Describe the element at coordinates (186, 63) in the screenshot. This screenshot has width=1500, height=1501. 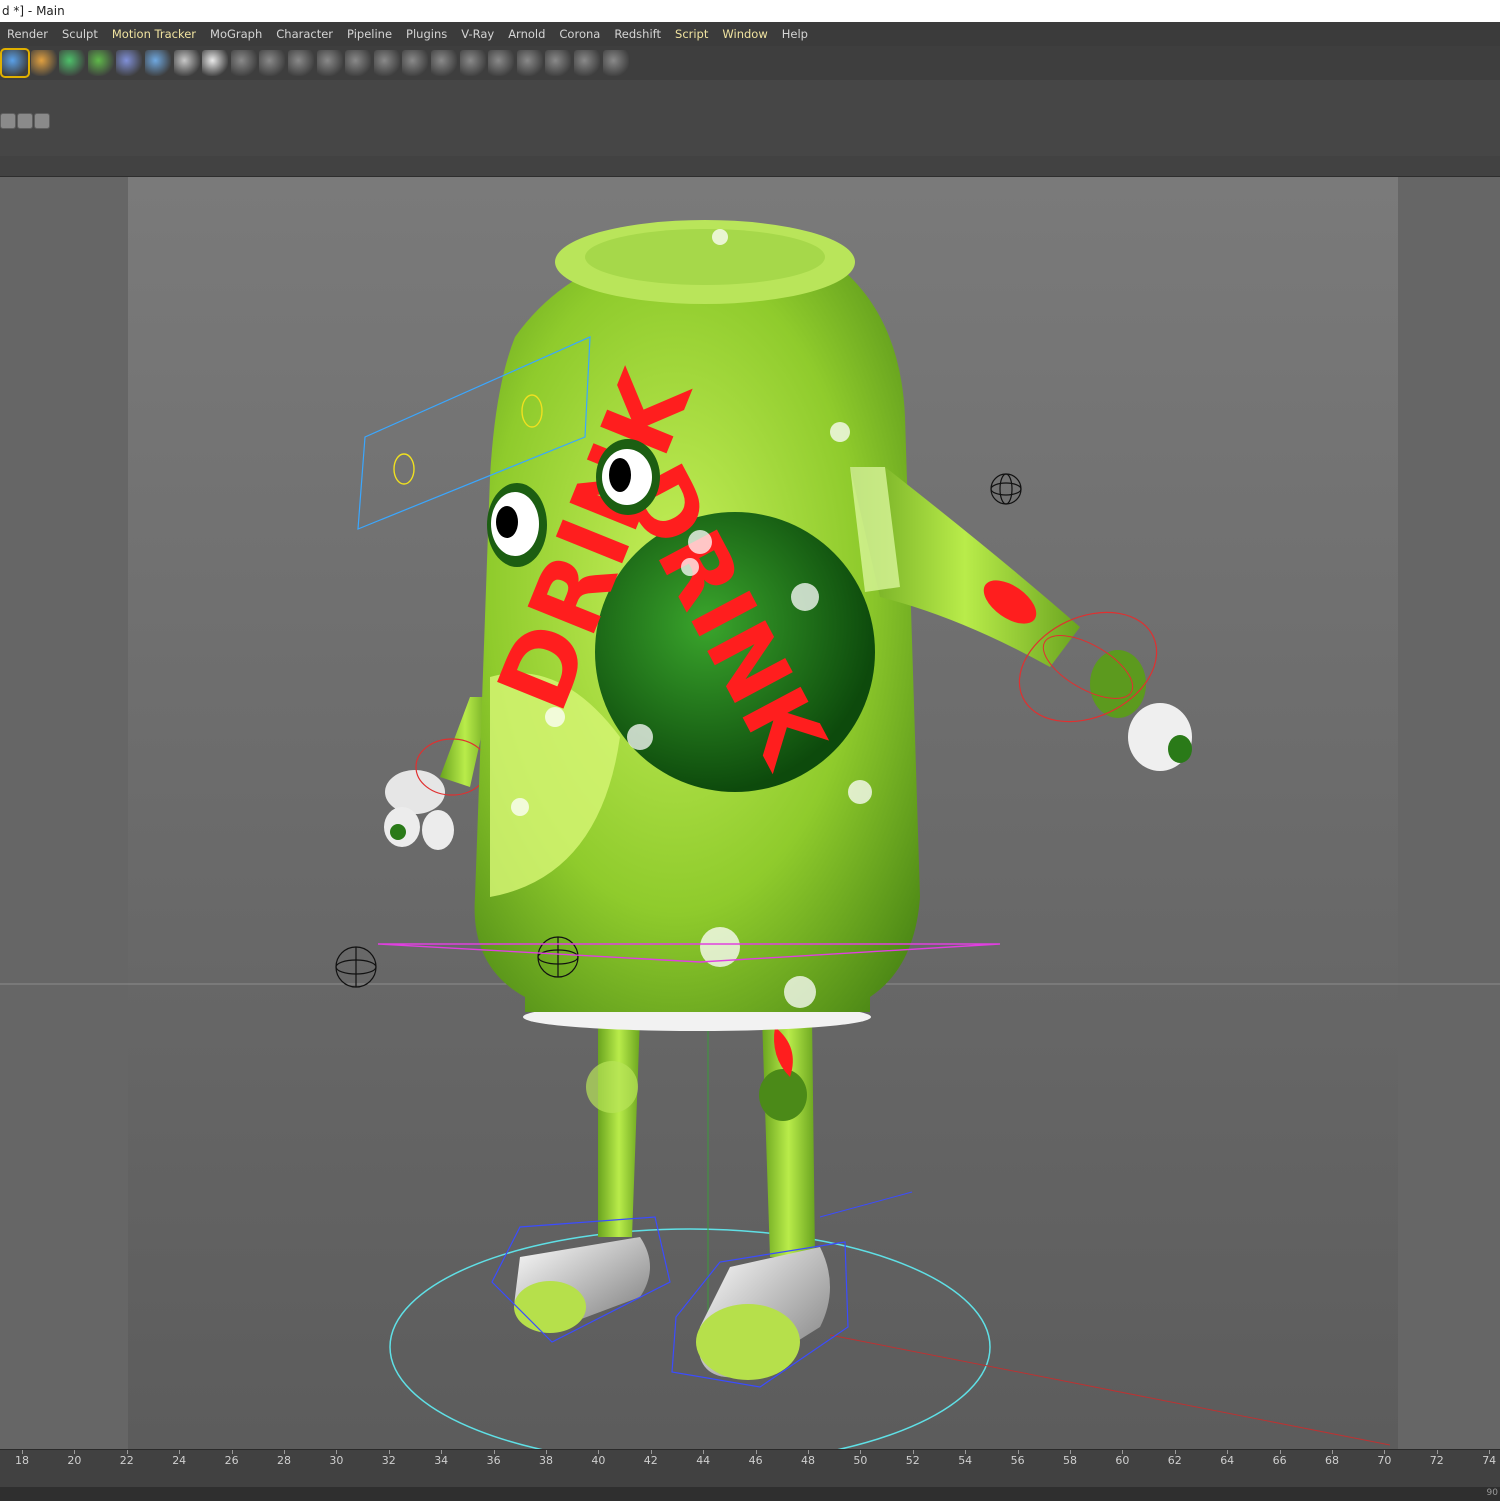
I see `camera-icon` at that location.